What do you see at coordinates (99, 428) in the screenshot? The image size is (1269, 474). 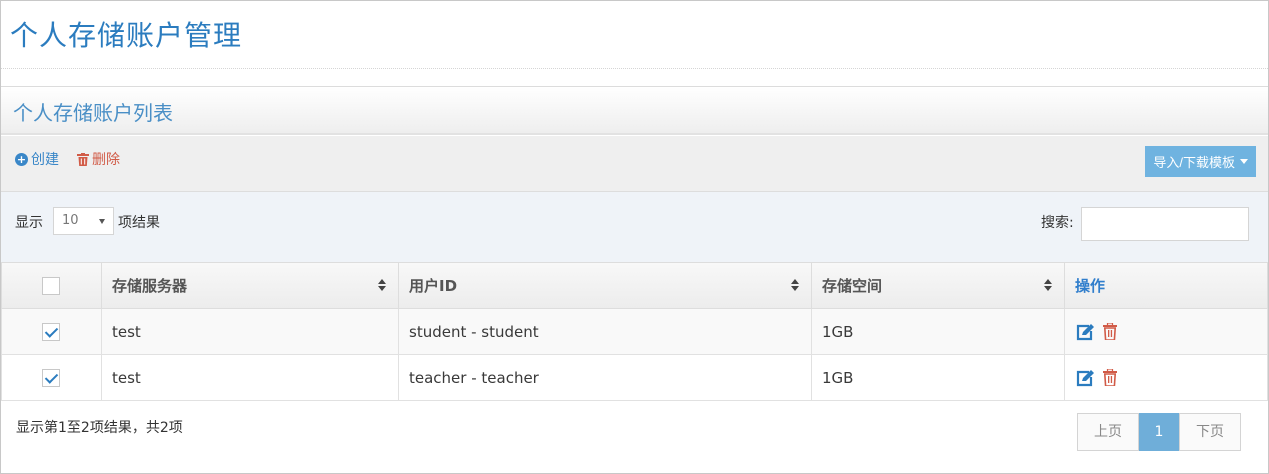 I see `pagination-info: 显示第1至2项结果，共2项` at bounding box center [99, 428].